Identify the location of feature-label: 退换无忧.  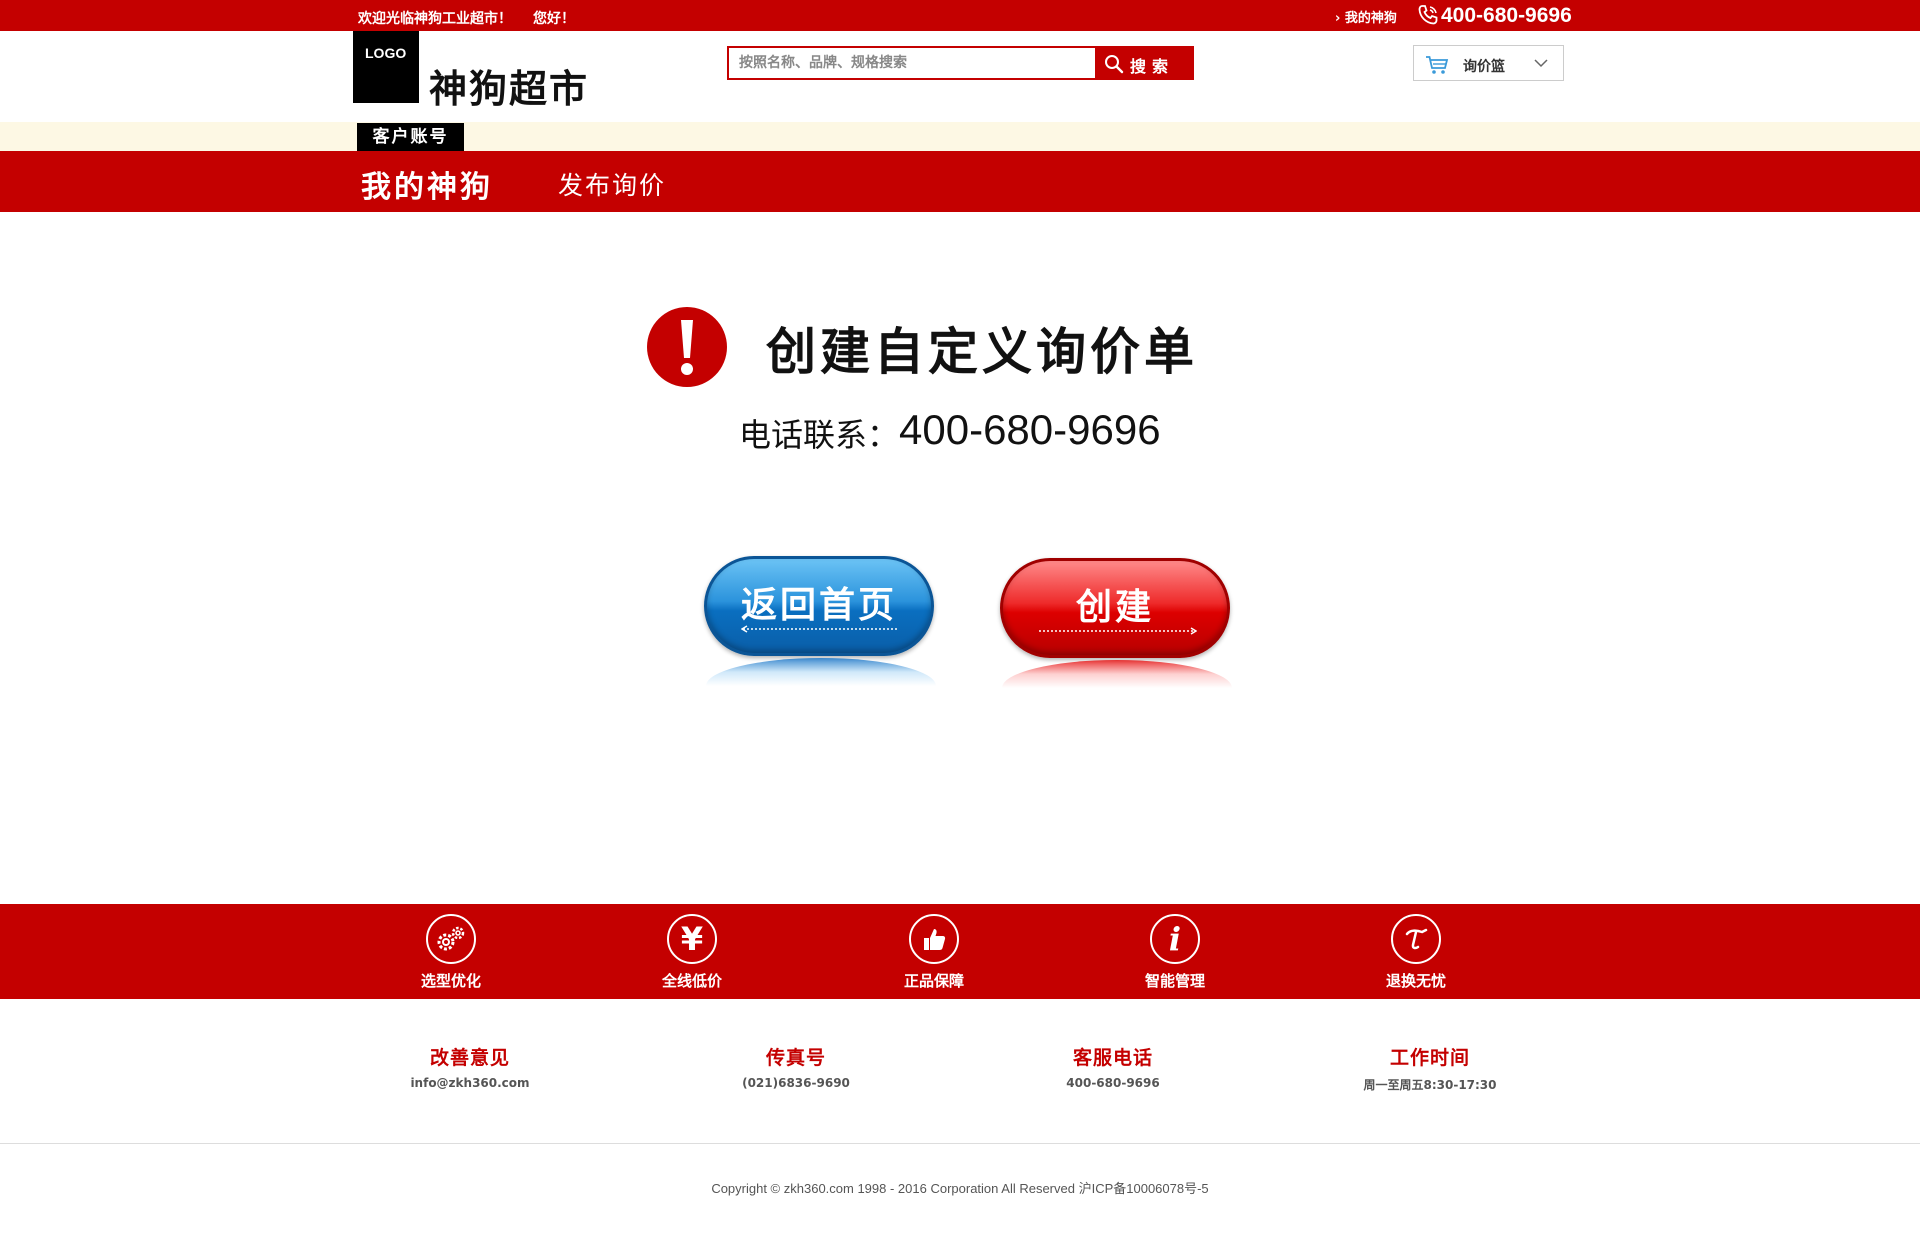
(1415, 981).